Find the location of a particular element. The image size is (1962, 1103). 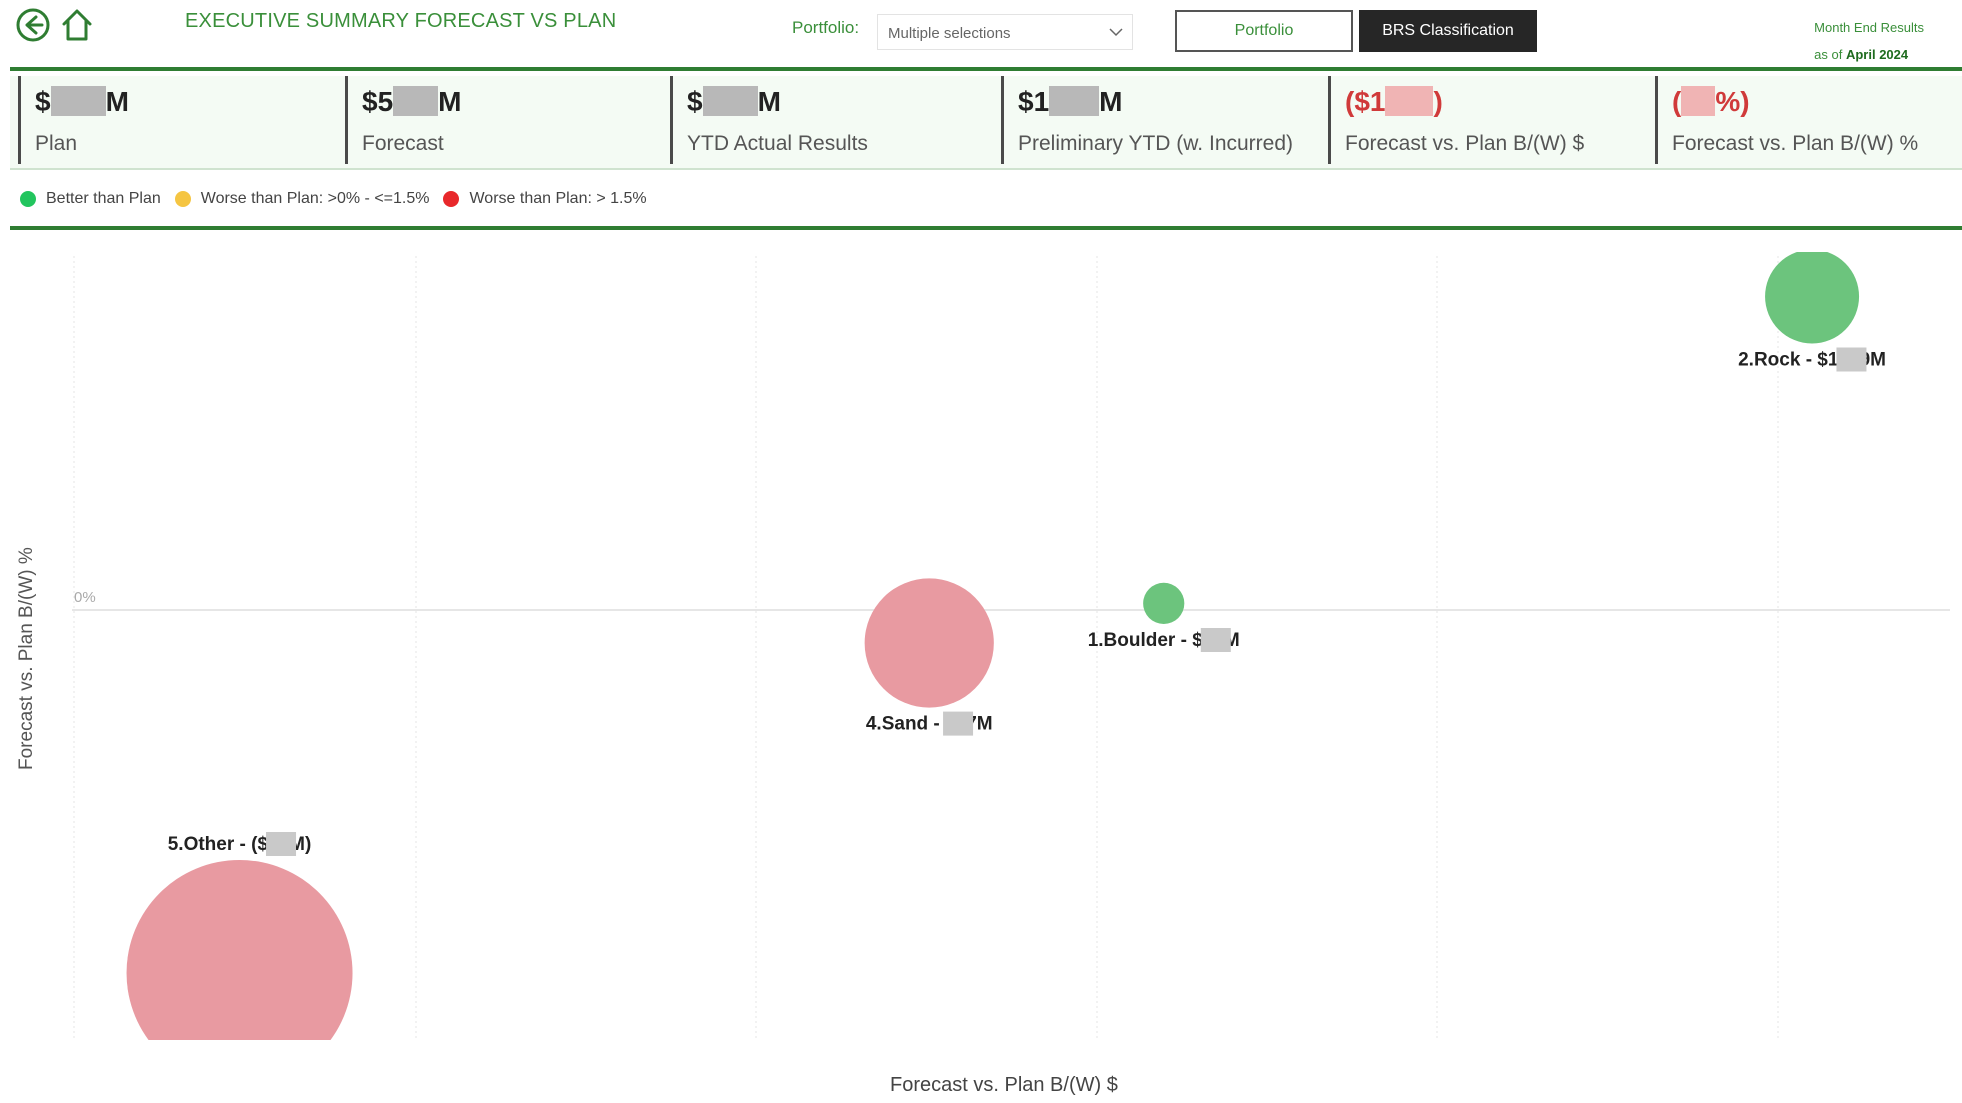

legend-item-better: Better than Plan is located at coordinates (90, 199).